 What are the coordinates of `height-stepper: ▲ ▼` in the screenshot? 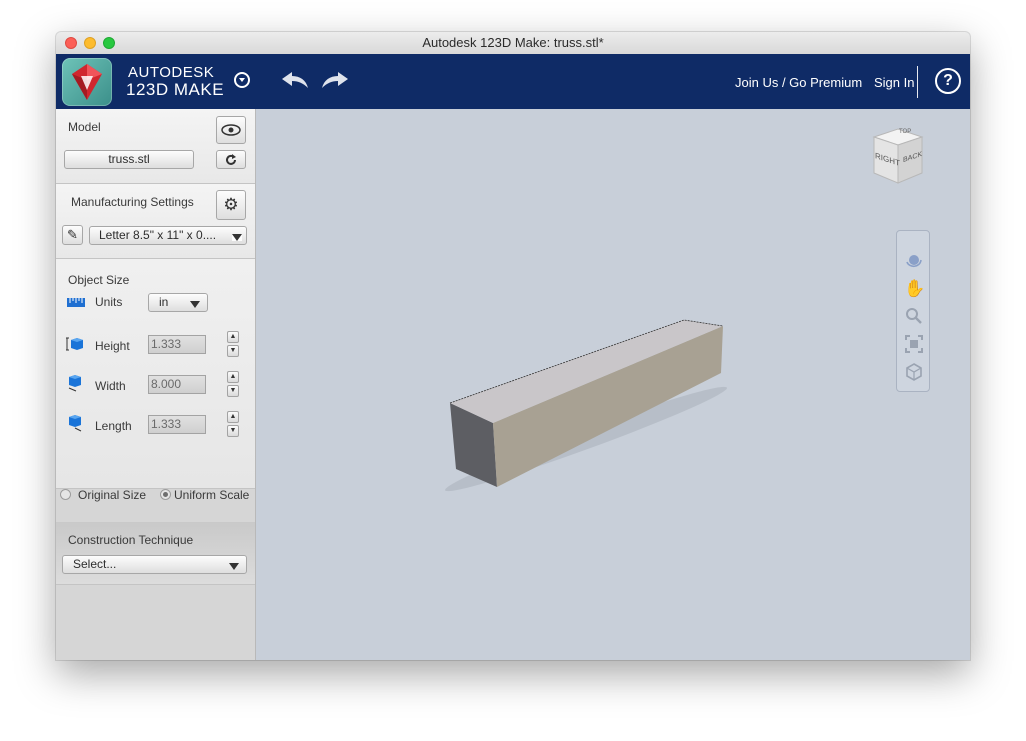 It's located at (233, 344).